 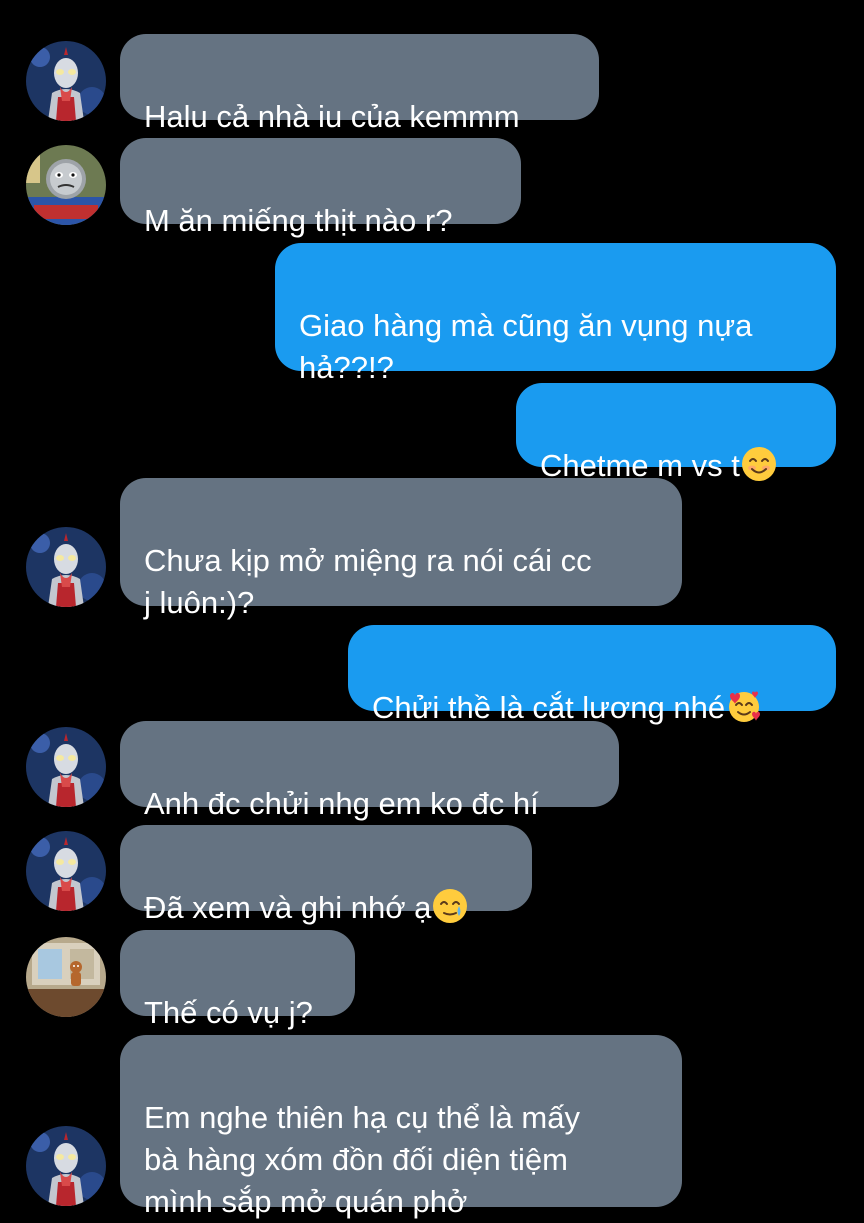 What do you see at coordinates (298, 220) in the screenshot?
I see `message-text: M ăn miếng thịt nào r?` at bounding box center [298, 220].